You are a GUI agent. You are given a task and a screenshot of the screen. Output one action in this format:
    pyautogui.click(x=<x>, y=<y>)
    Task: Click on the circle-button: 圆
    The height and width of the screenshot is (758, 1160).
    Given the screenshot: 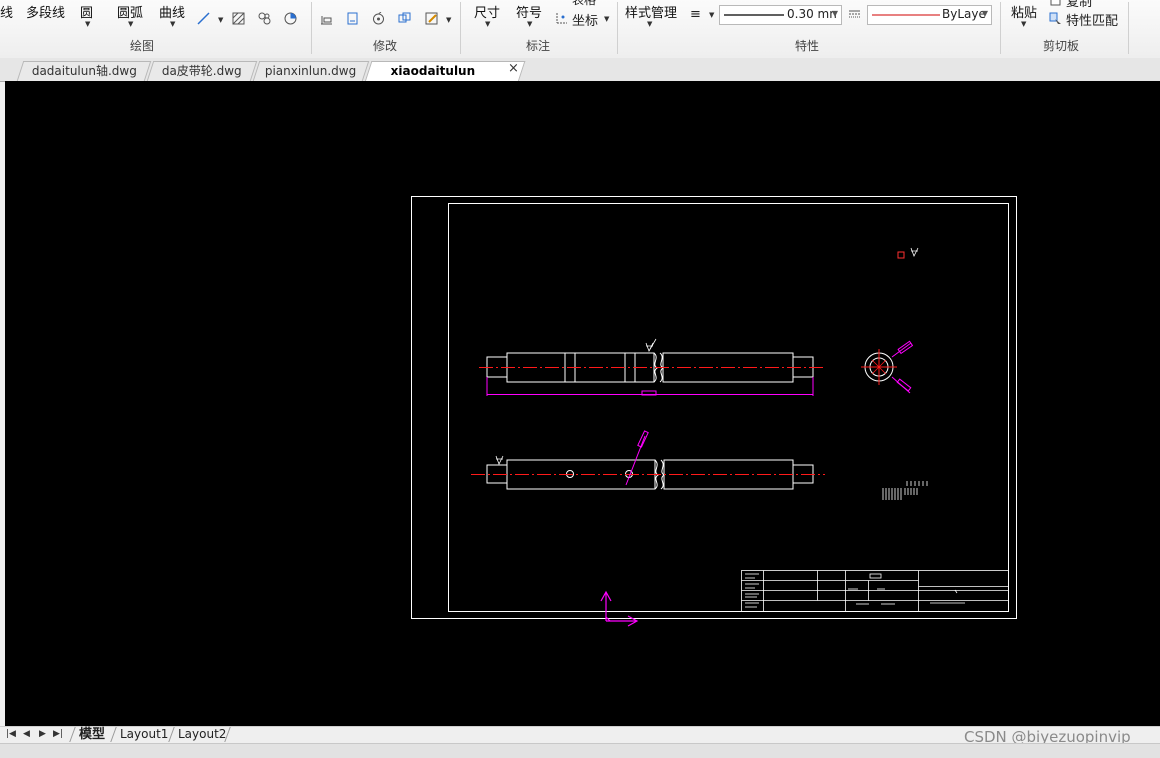 What is the action you would take?
    pyautogui.click(x=86, y=11)
    